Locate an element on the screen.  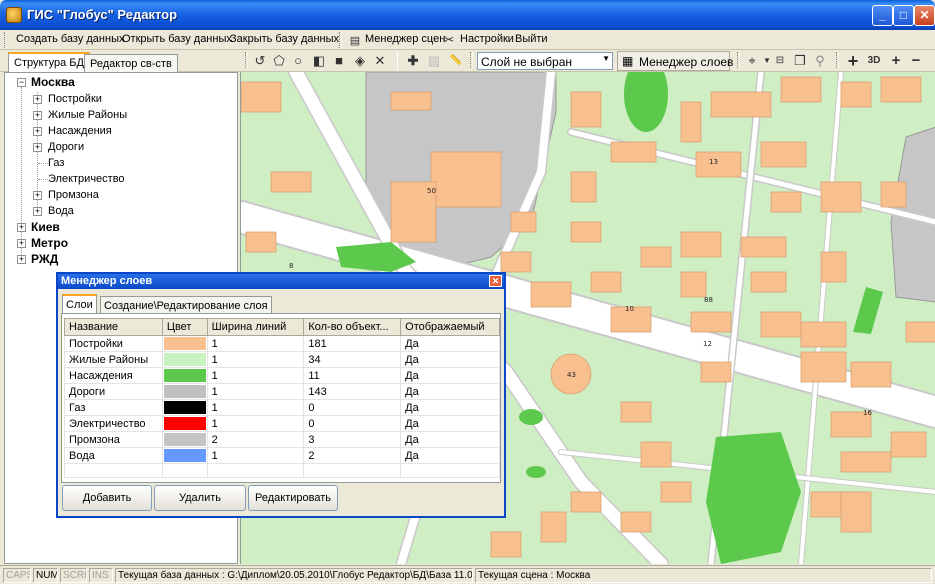
settings-tools-icon: ✂ is located at coordinates (449, 40).